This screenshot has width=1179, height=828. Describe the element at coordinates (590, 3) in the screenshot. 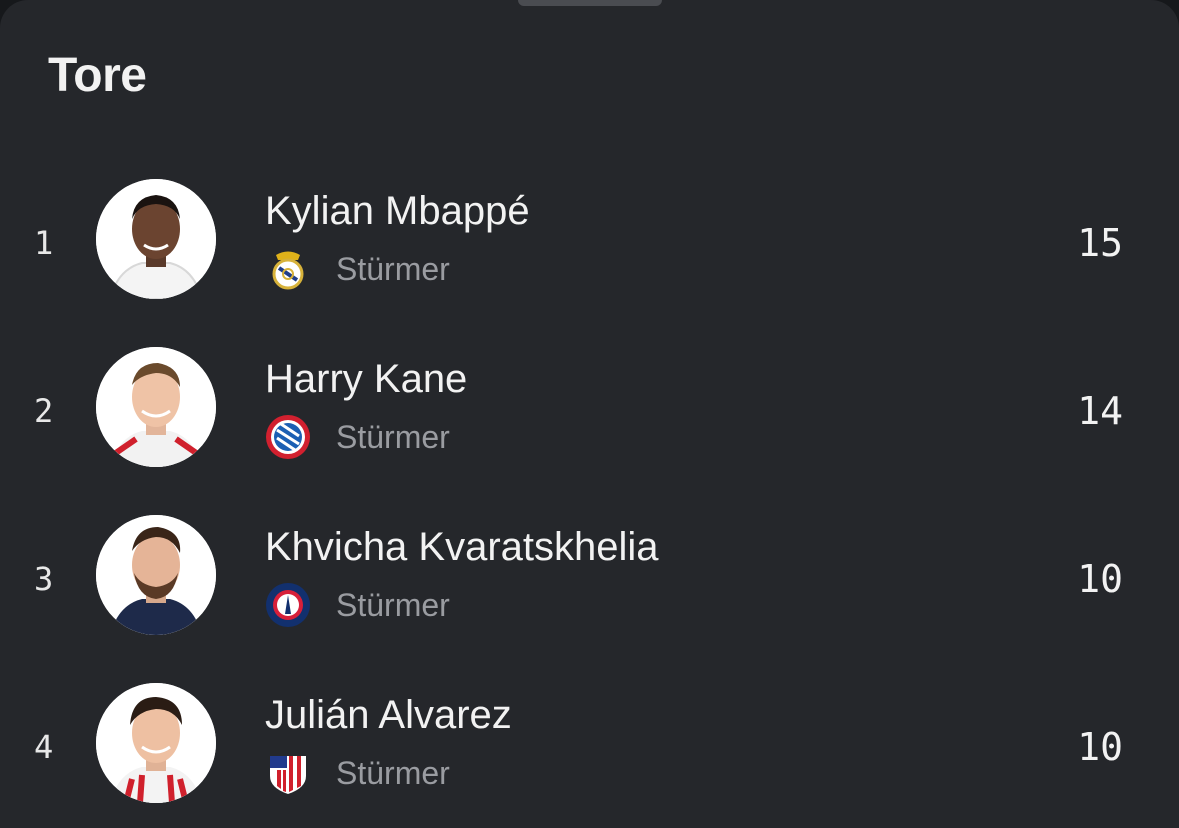

I see `sheet-grabber` at that location.